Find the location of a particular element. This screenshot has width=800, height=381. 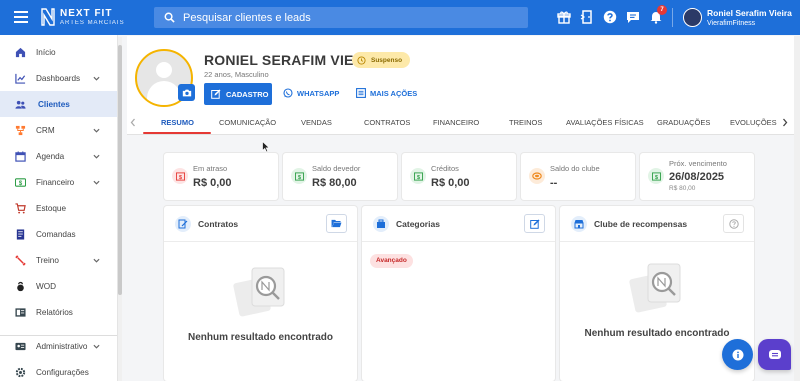

tab-graduacoes: GRADUAÇÕES is located at coordinates (683, 122).